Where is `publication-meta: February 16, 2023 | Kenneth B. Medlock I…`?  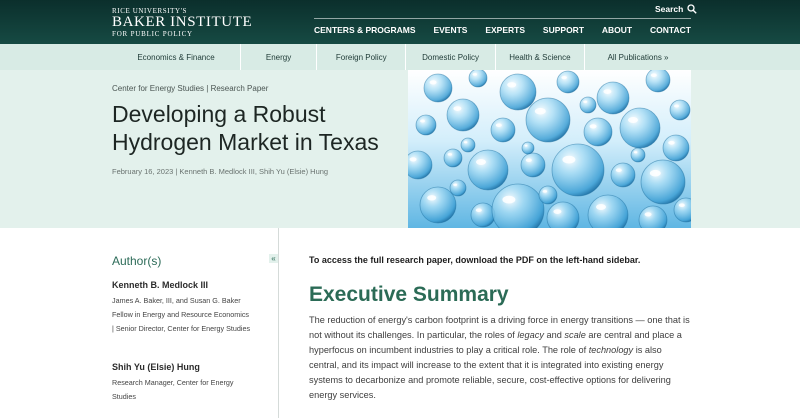 publication-meta: February 16, 2023 | Kenneth B. Medlock I… is located at coordinates (220, 171).